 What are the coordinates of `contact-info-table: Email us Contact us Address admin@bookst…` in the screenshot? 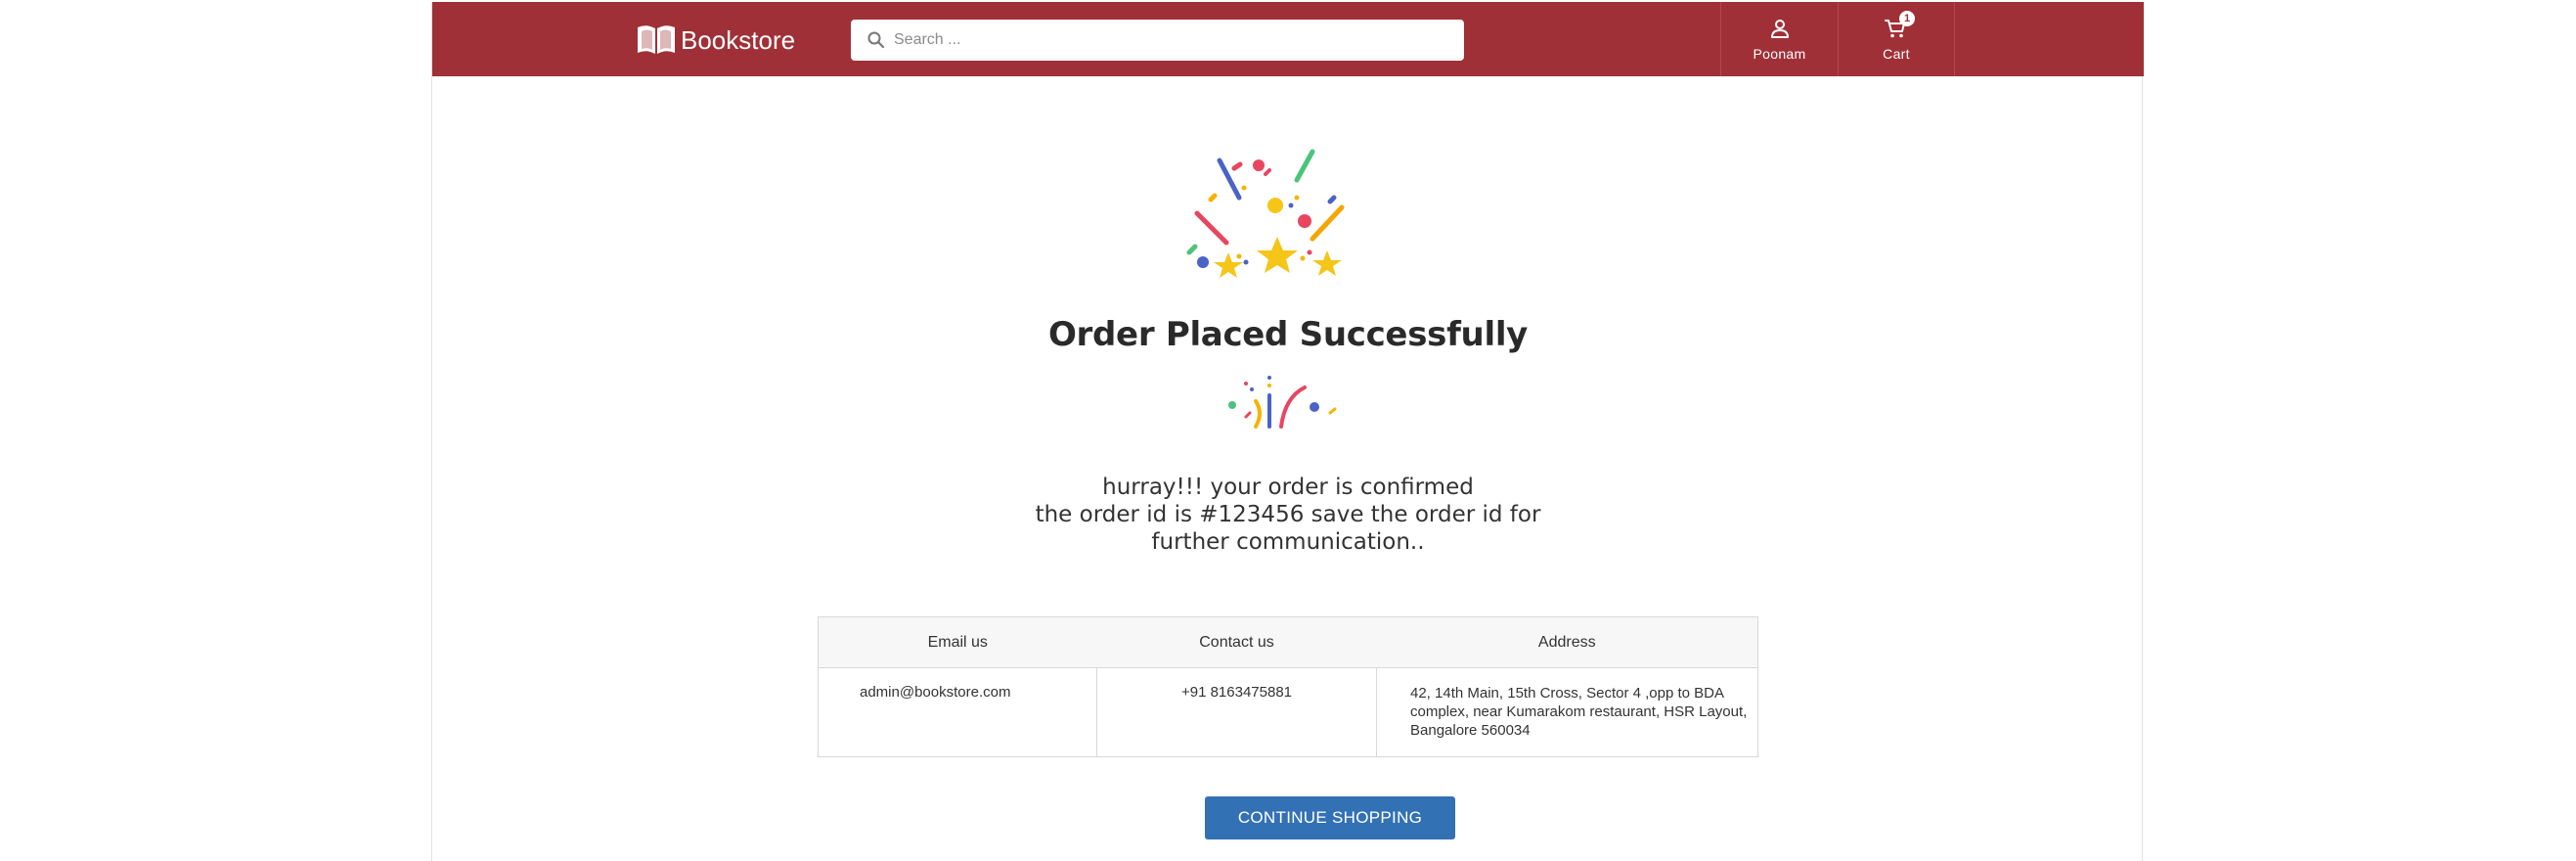 It's located at (1288, 686).